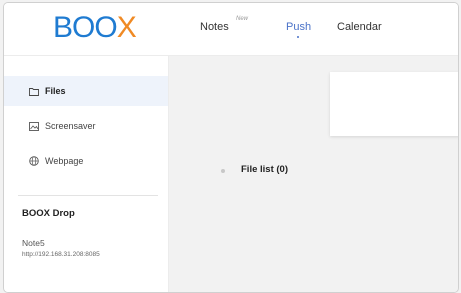 The image size is (461, 293). I want to click on sidebar-item-label: Files, so click(55, 91).